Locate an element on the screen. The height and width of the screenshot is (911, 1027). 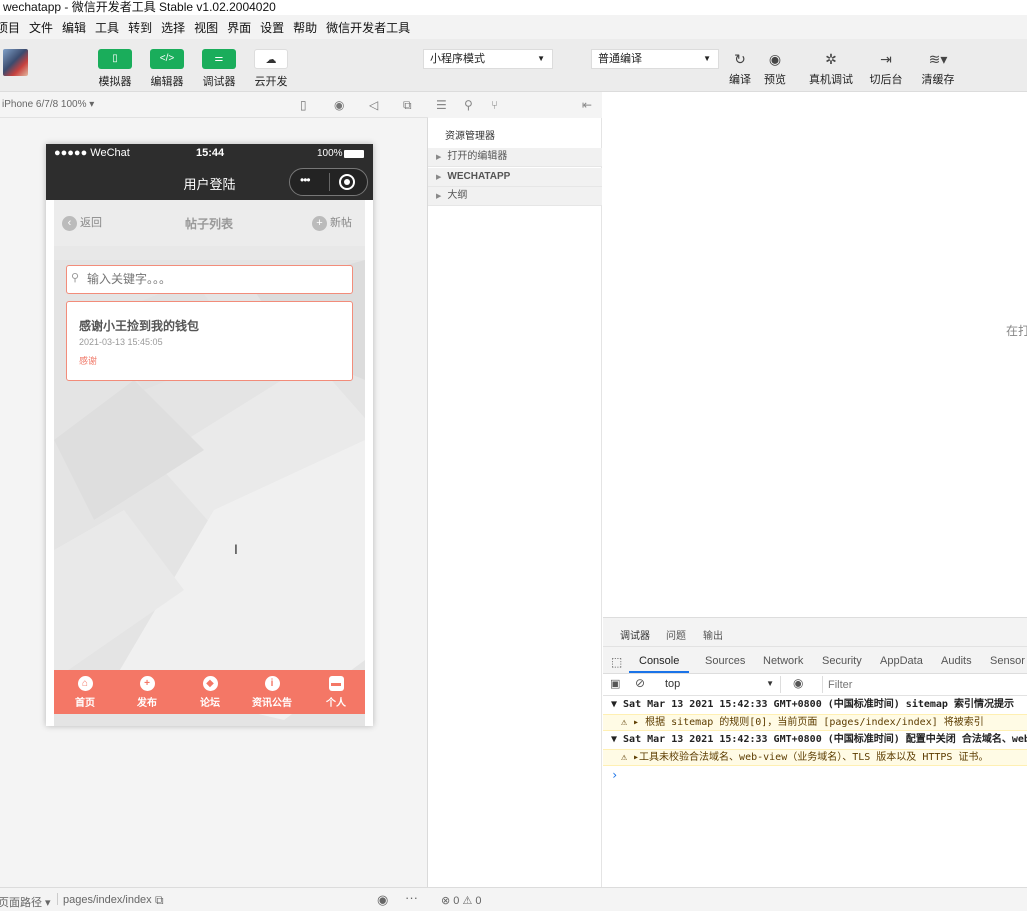
explorer-title: 资源管理器 is located at coordinates (470, 136).